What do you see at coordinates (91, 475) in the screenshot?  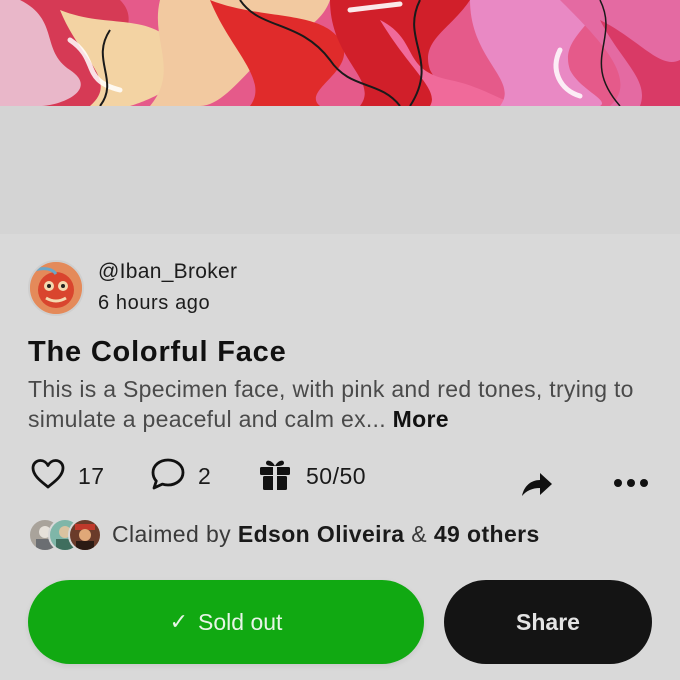 I see `like-count: 17` at bounding box center [91, 475].